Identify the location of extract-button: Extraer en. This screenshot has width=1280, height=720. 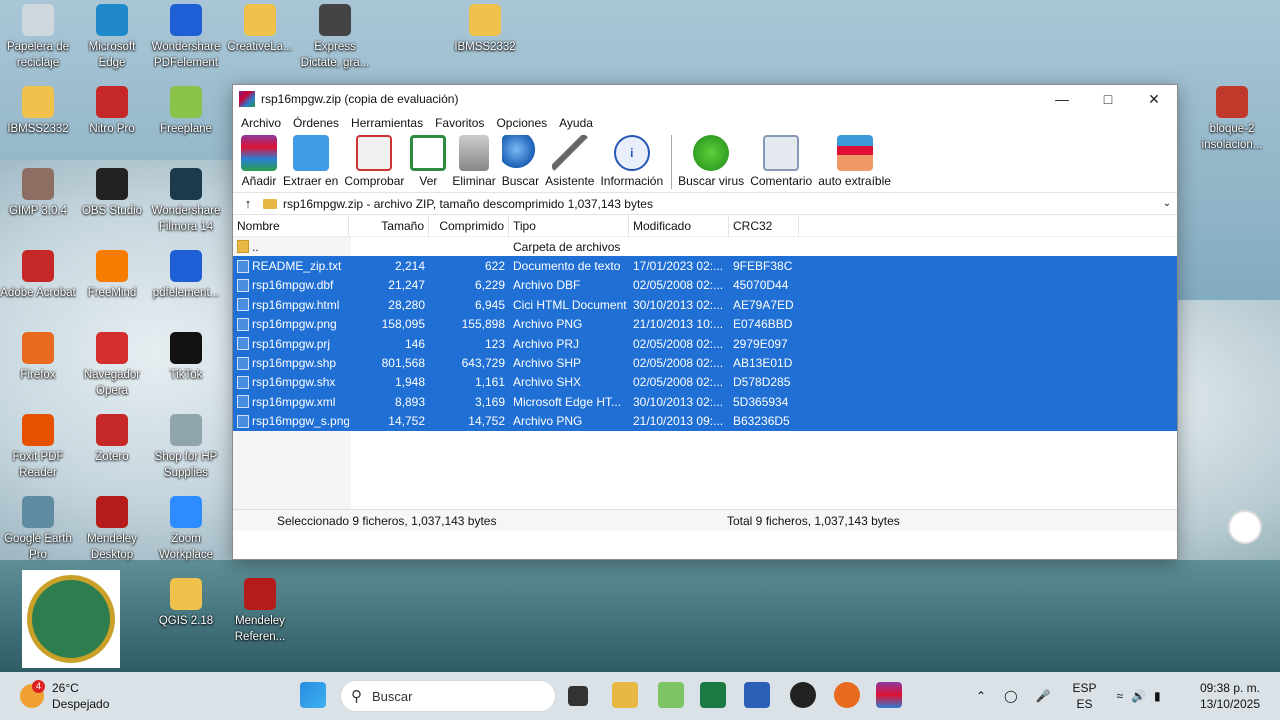
(310, 161).